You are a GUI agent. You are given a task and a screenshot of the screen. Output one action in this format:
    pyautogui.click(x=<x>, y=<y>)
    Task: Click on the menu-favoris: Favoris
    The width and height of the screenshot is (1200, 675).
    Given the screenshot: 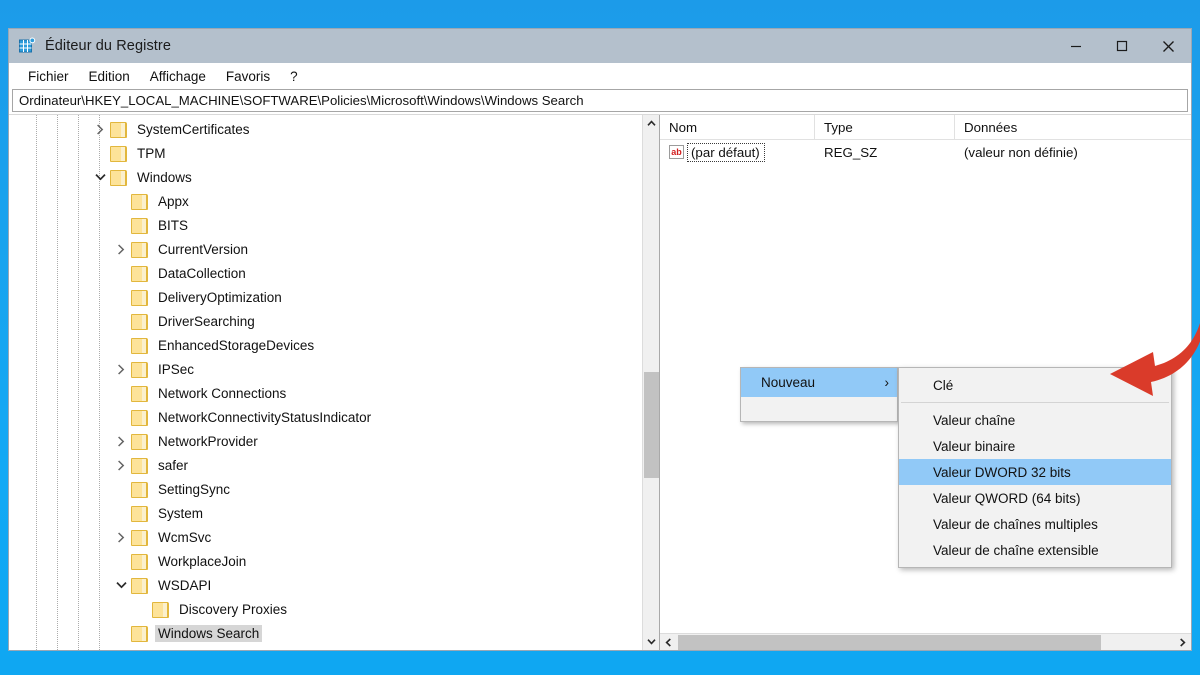 What is the action you would take?
    pyautogui.click(x=248, y=76)
    